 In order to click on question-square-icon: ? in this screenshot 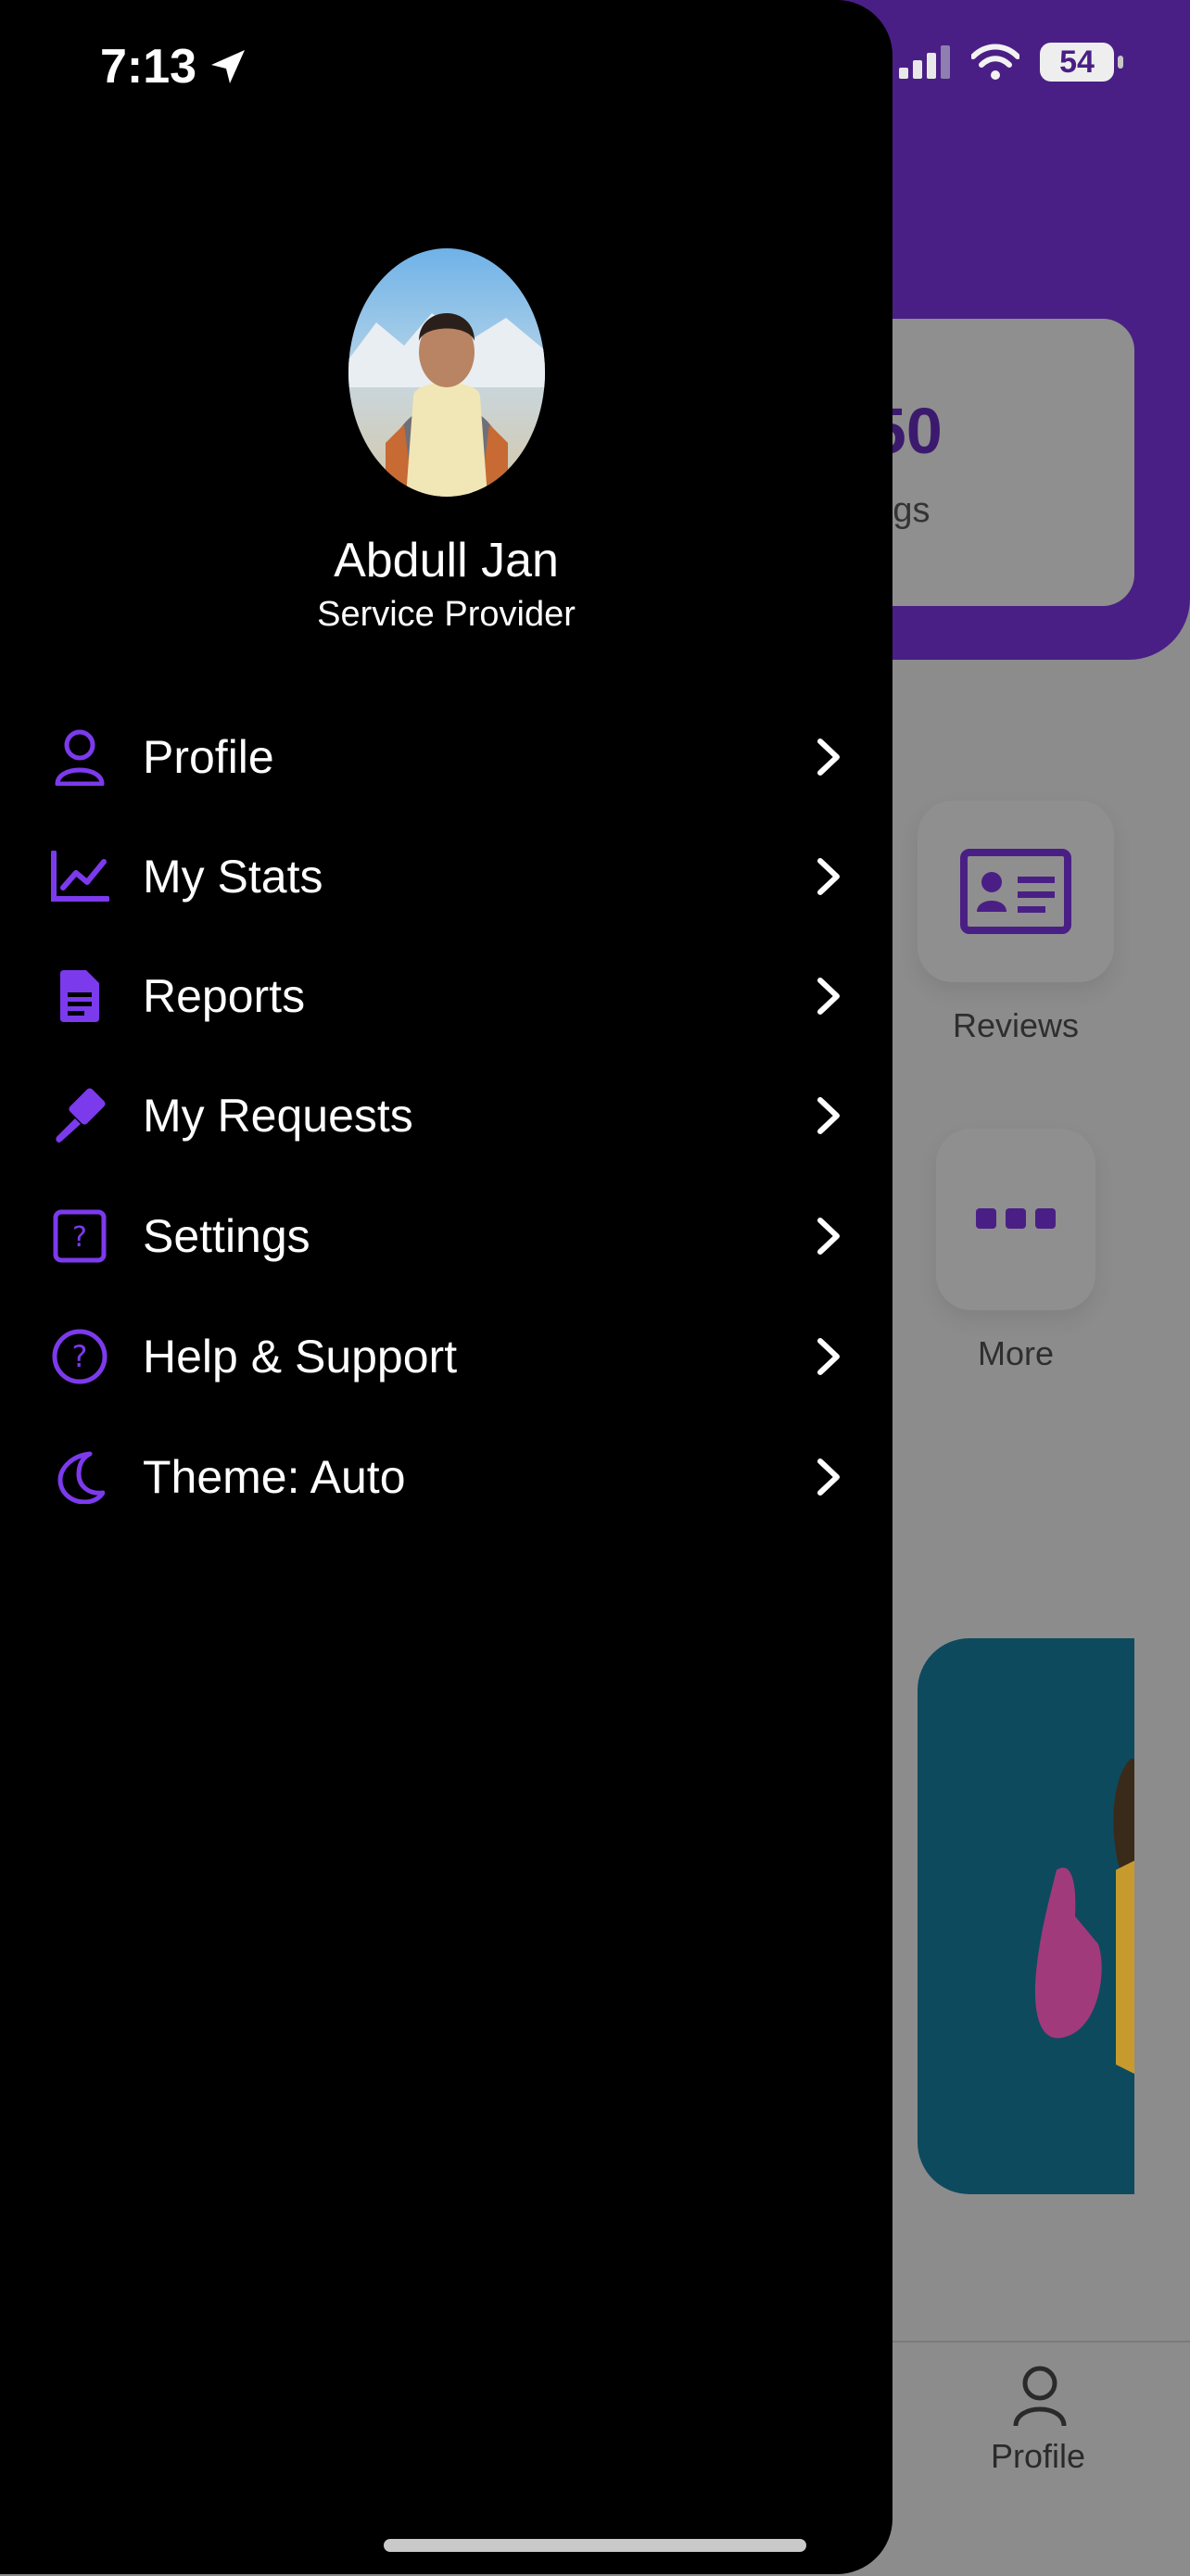, I will do `click(79, 1236)`.